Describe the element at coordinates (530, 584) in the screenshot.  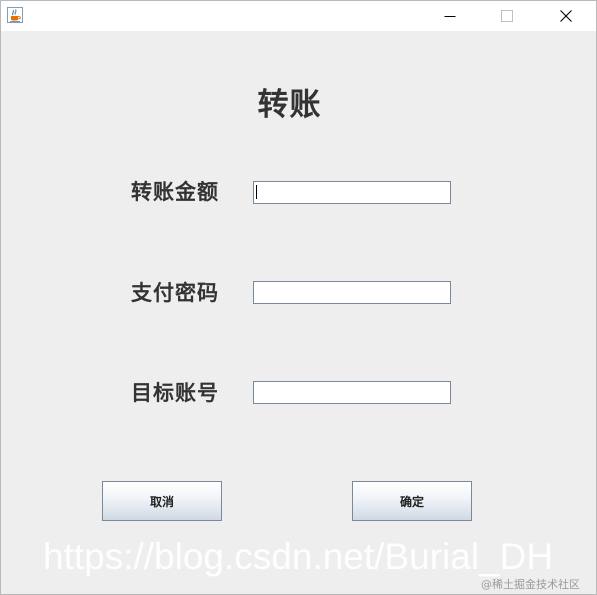
I see `credit-text: @稀土掘金技术社区` at that location.